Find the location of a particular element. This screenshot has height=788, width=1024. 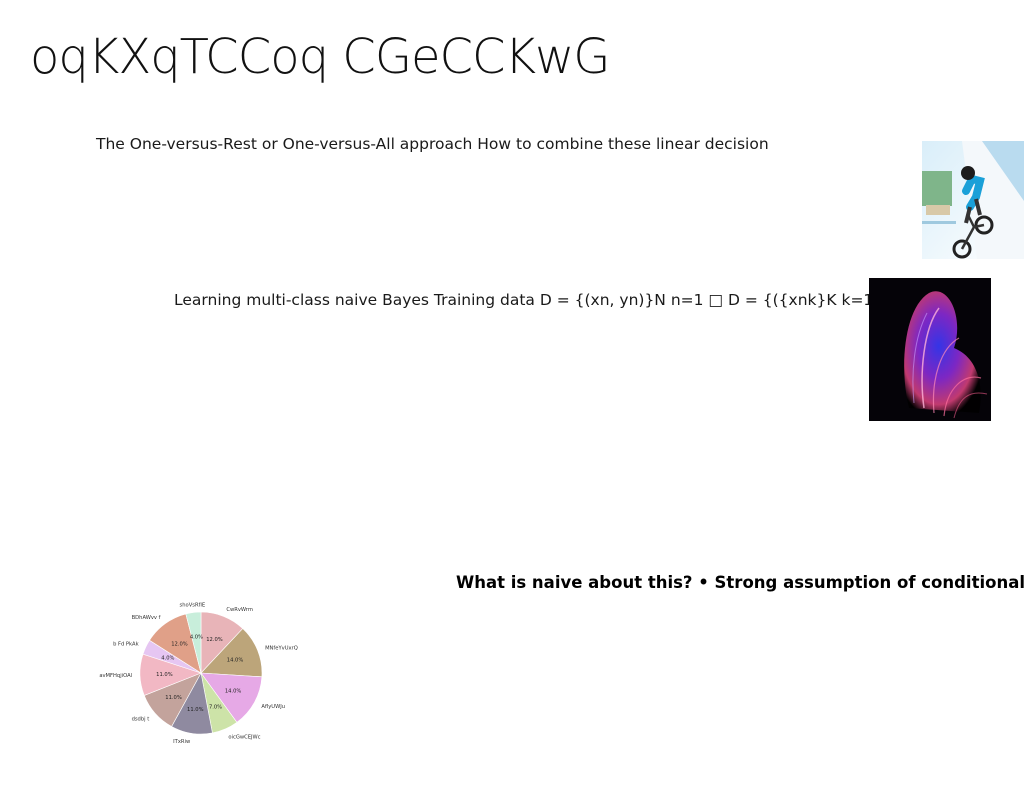

pie-pct-label-1: 14.0% is located at coordinates (235, 661).